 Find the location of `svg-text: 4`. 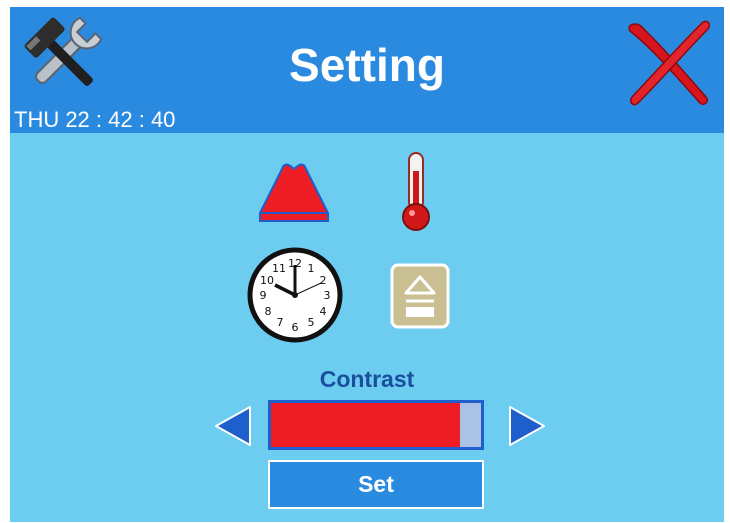

svg-text: 4 is located at coordinates (323, 311).